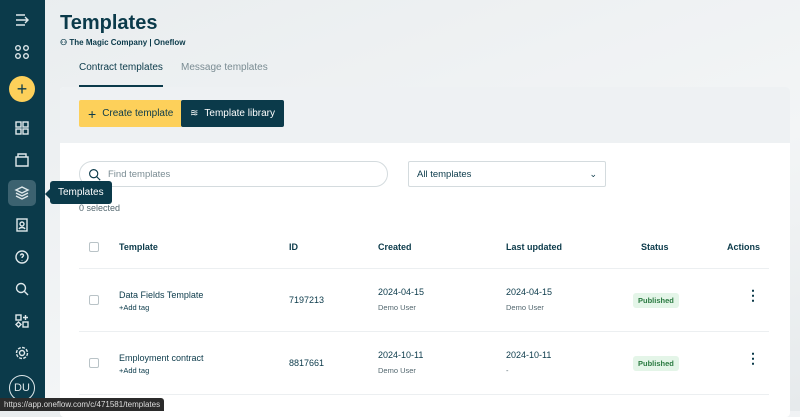 The width and height of the screenshot is (800, 417). I want to click on toolbar: + Create template ≋ Template library, so click(425, 115).